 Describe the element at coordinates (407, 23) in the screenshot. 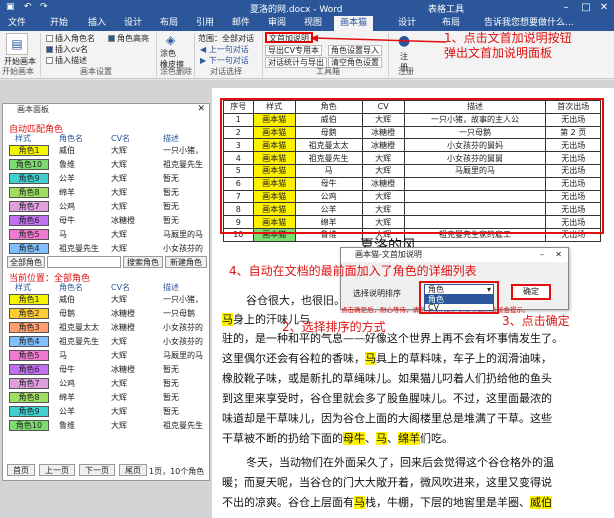

I see `tab-table-design: 设计` at that location.